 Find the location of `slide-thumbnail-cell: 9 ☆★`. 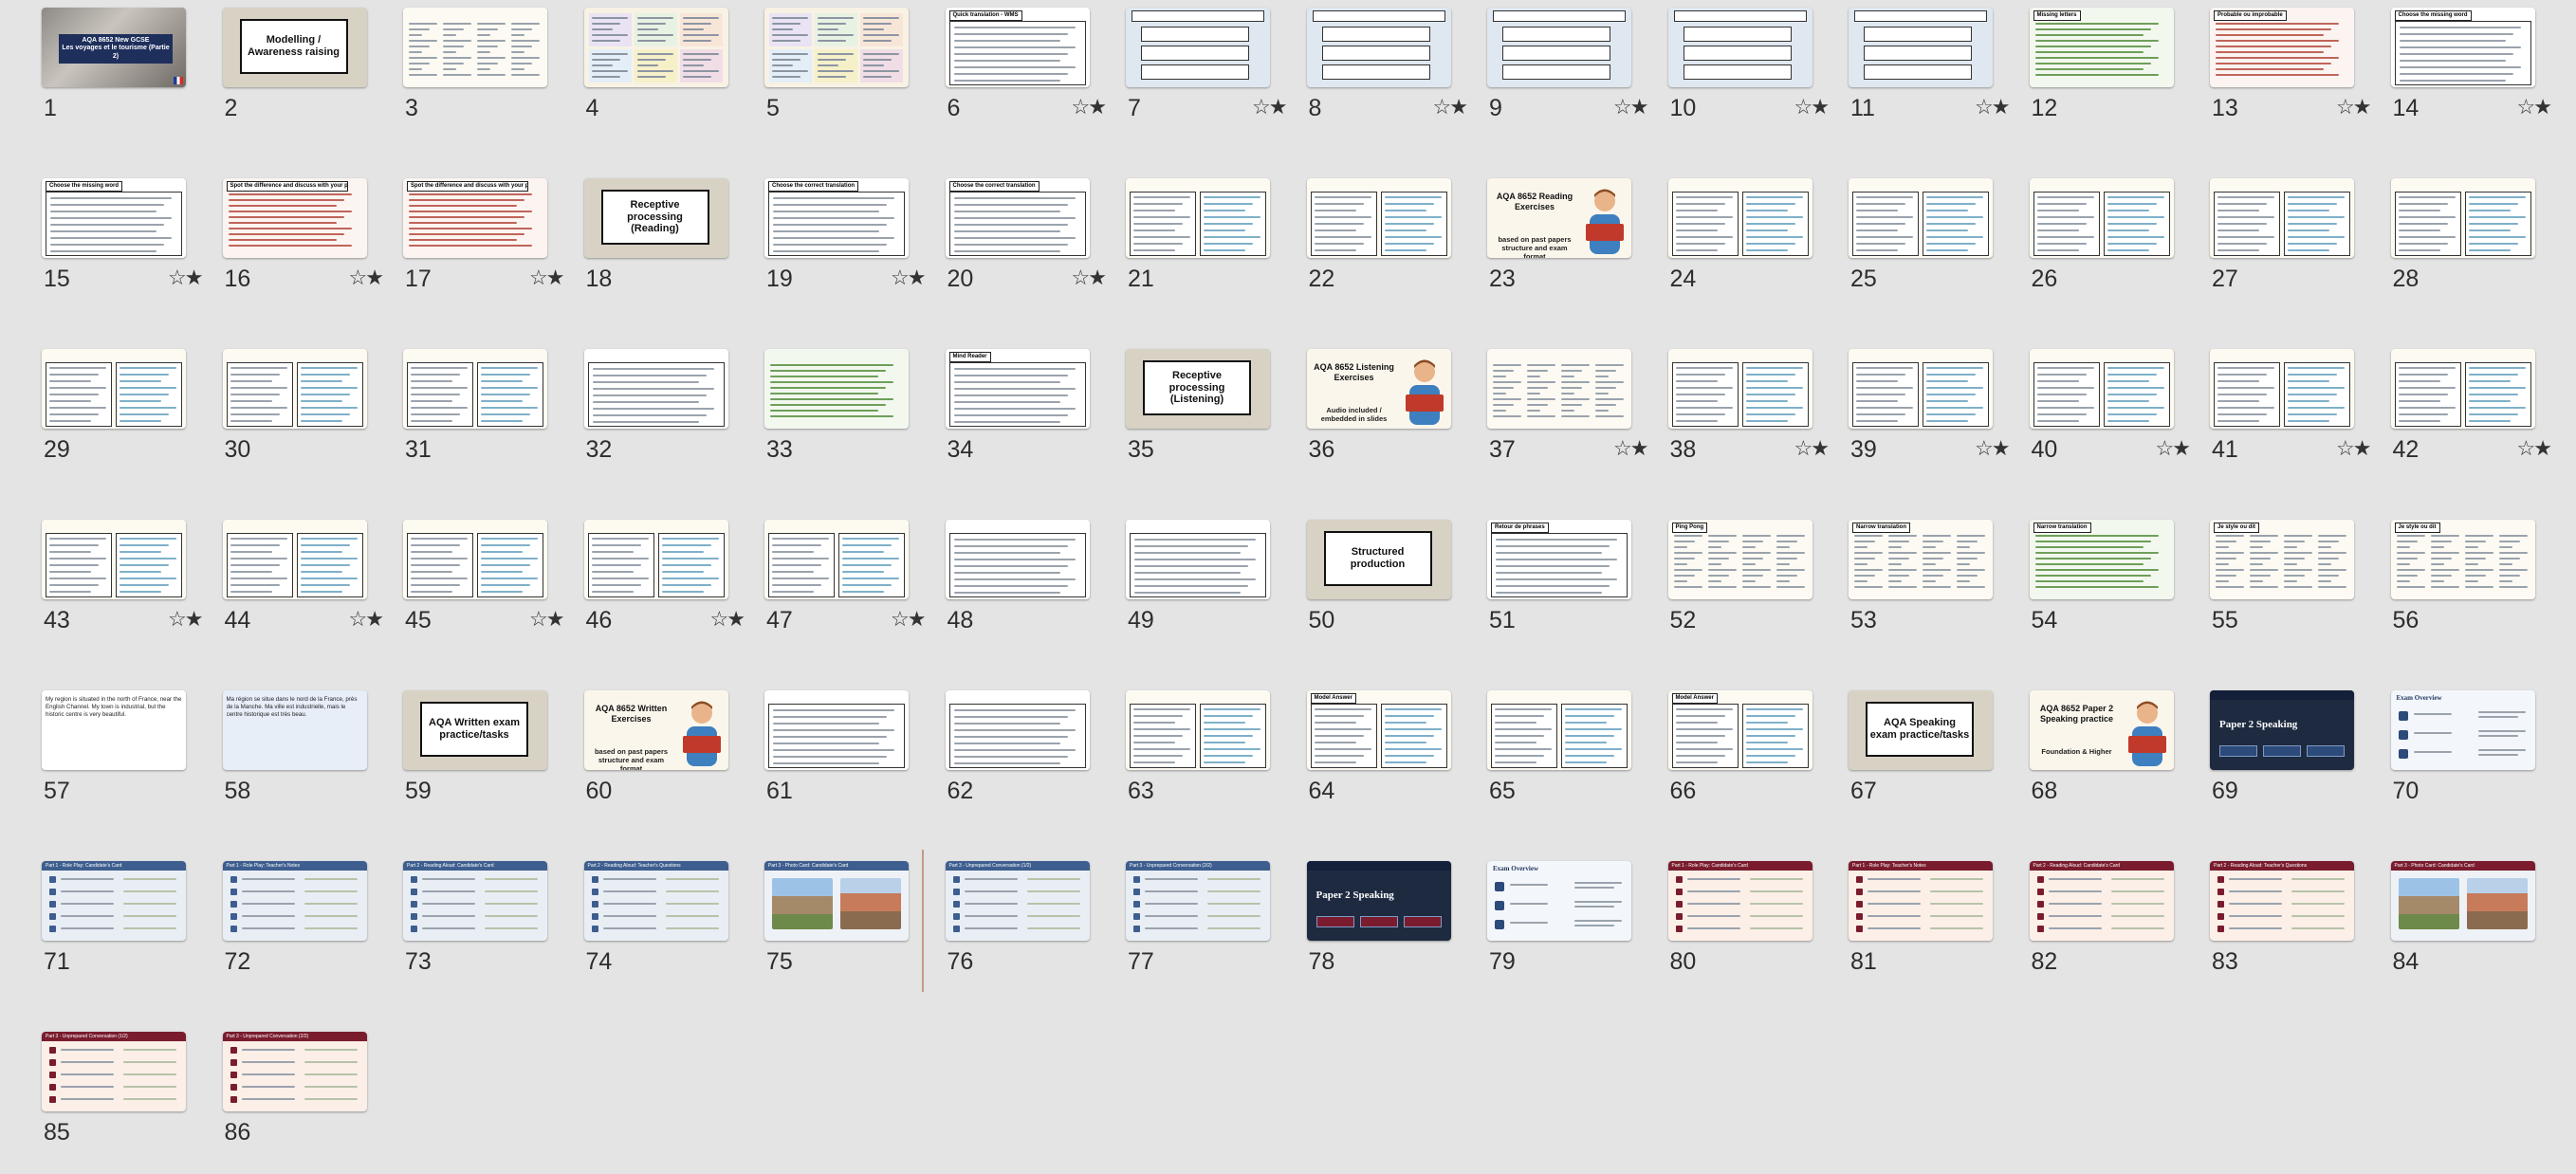

slide-thumbnail-cell: 9 ☆★ is located at coordinates (1570, 79).